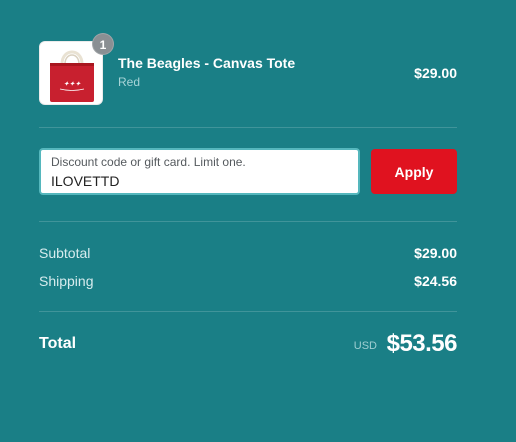 This screenshot has height=442, width=516. What do you see at coordinates (58, 343) in the screenshot?
I see `total-label: Total` at bounding box center [58, 343].